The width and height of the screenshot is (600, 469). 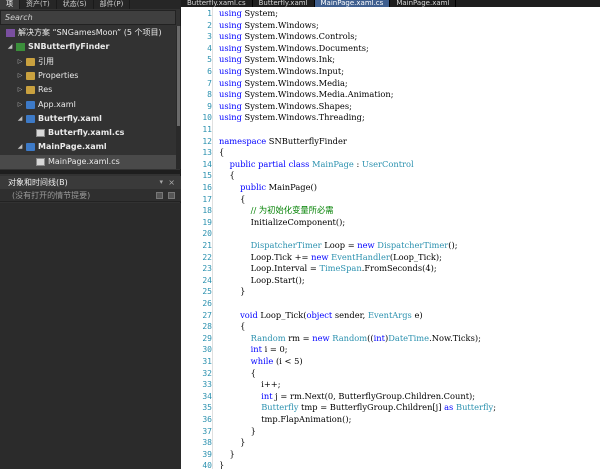 What do you see at coordinates (161, 182) in the screenshot?
I see `pin-icon: ▾` at bounding box center [161, 182].